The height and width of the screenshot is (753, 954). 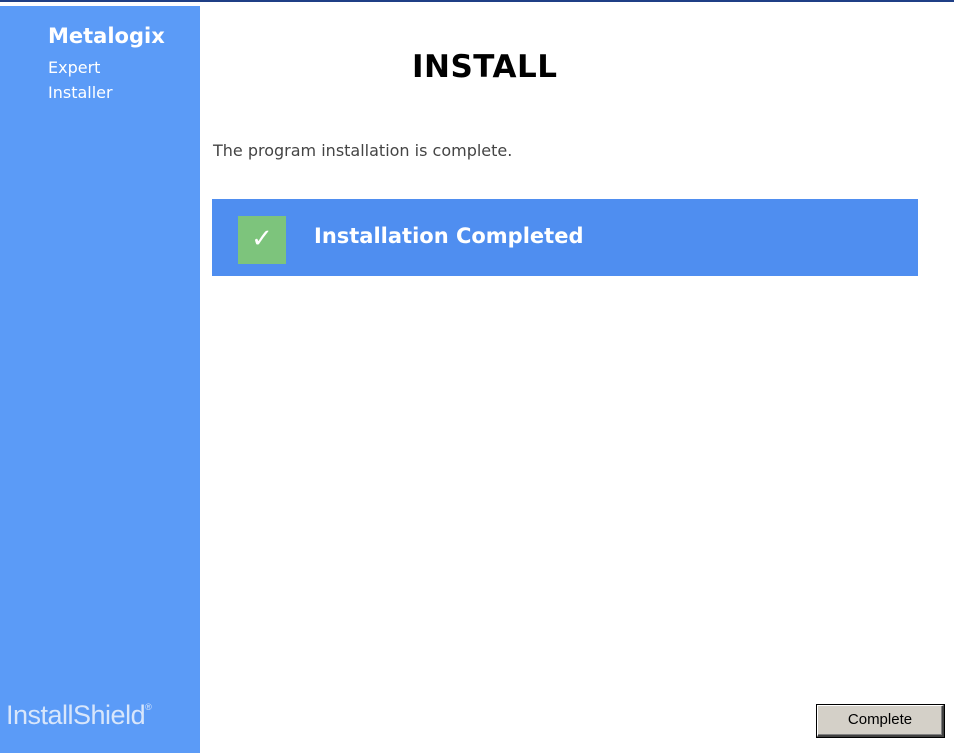 I want to click on status-banner: ✓ Installation Completed, so click(x=565, y=237).